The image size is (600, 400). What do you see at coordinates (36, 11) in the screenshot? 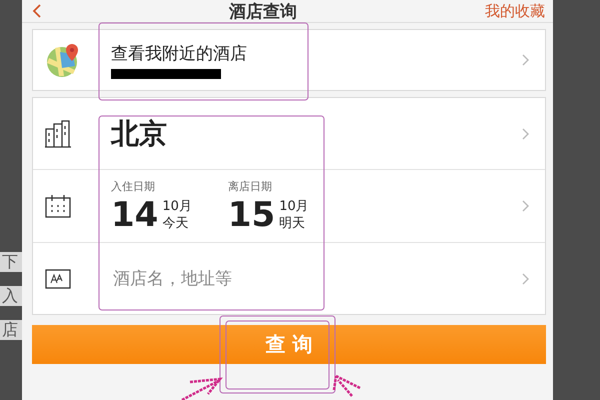
I see `back-icon` at bounding box center [36, 11].